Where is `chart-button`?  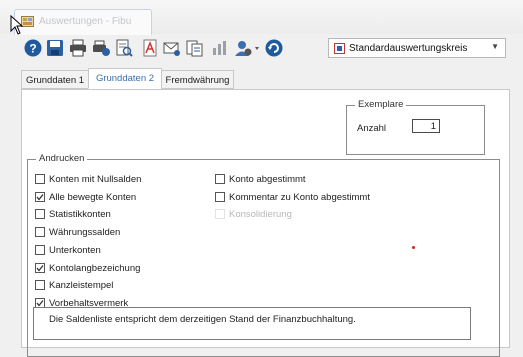 chart-button is located at coordinates (220, 48).